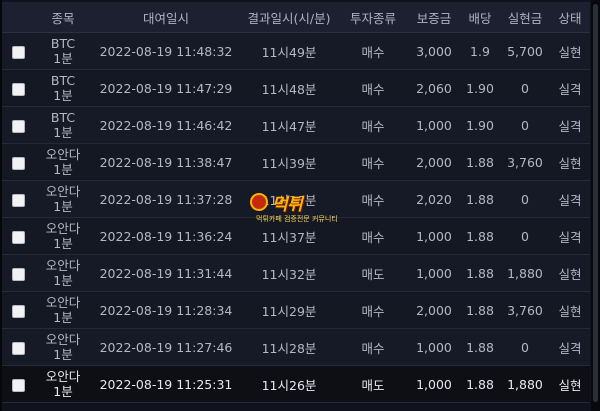  Describe the element at coordinates (289, 310) in the screenshot. I see `row-result-time: 11시29분` at that location.